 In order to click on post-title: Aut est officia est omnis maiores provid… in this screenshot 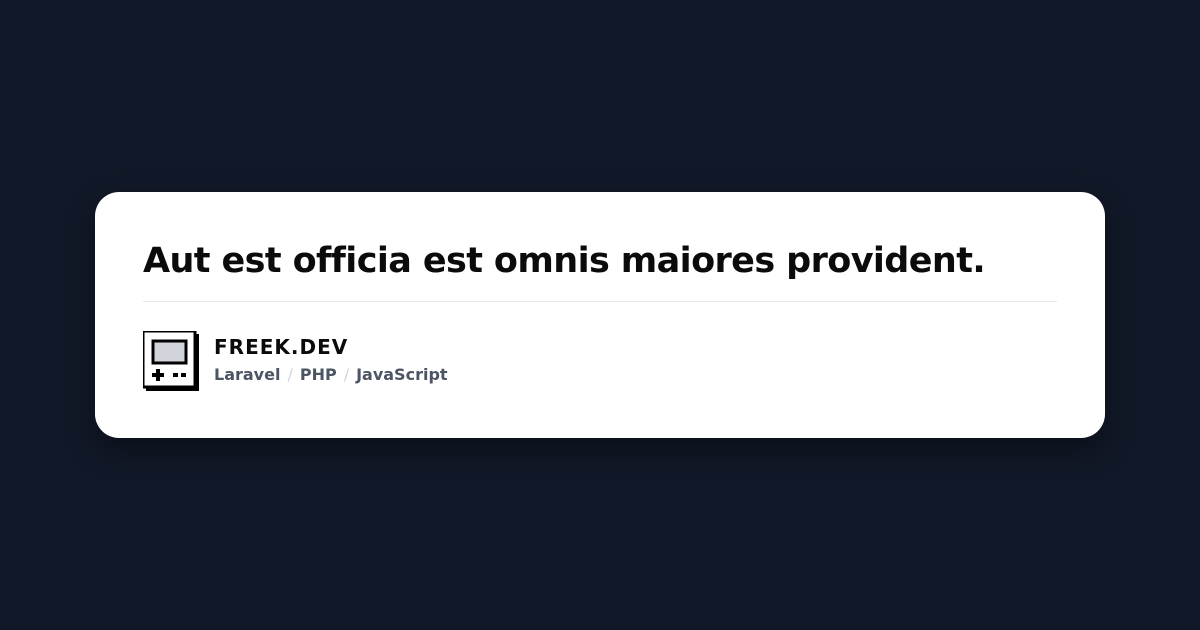, I will do `click(564, 261)`.